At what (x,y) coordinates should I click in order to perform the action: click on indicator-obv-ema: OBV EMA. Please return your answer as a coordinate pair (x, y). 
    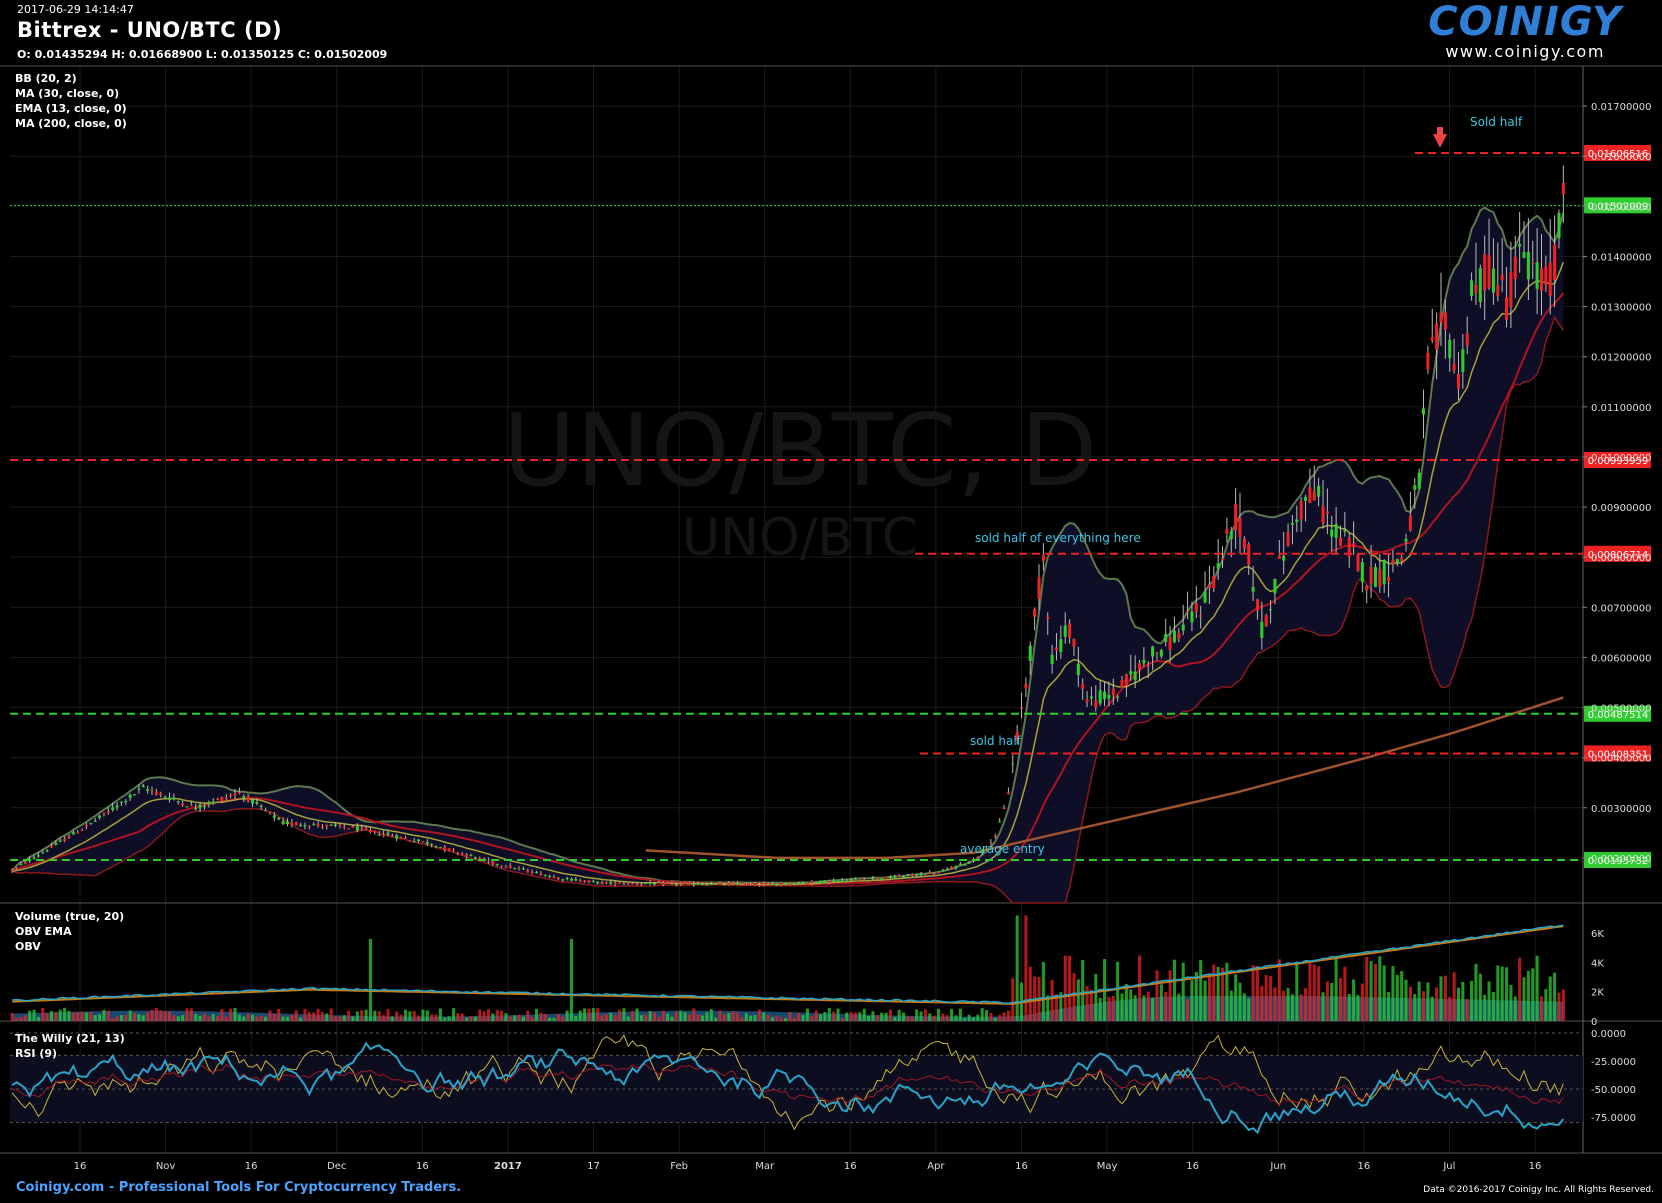
    Looking at the image, I should click on (43, 931).